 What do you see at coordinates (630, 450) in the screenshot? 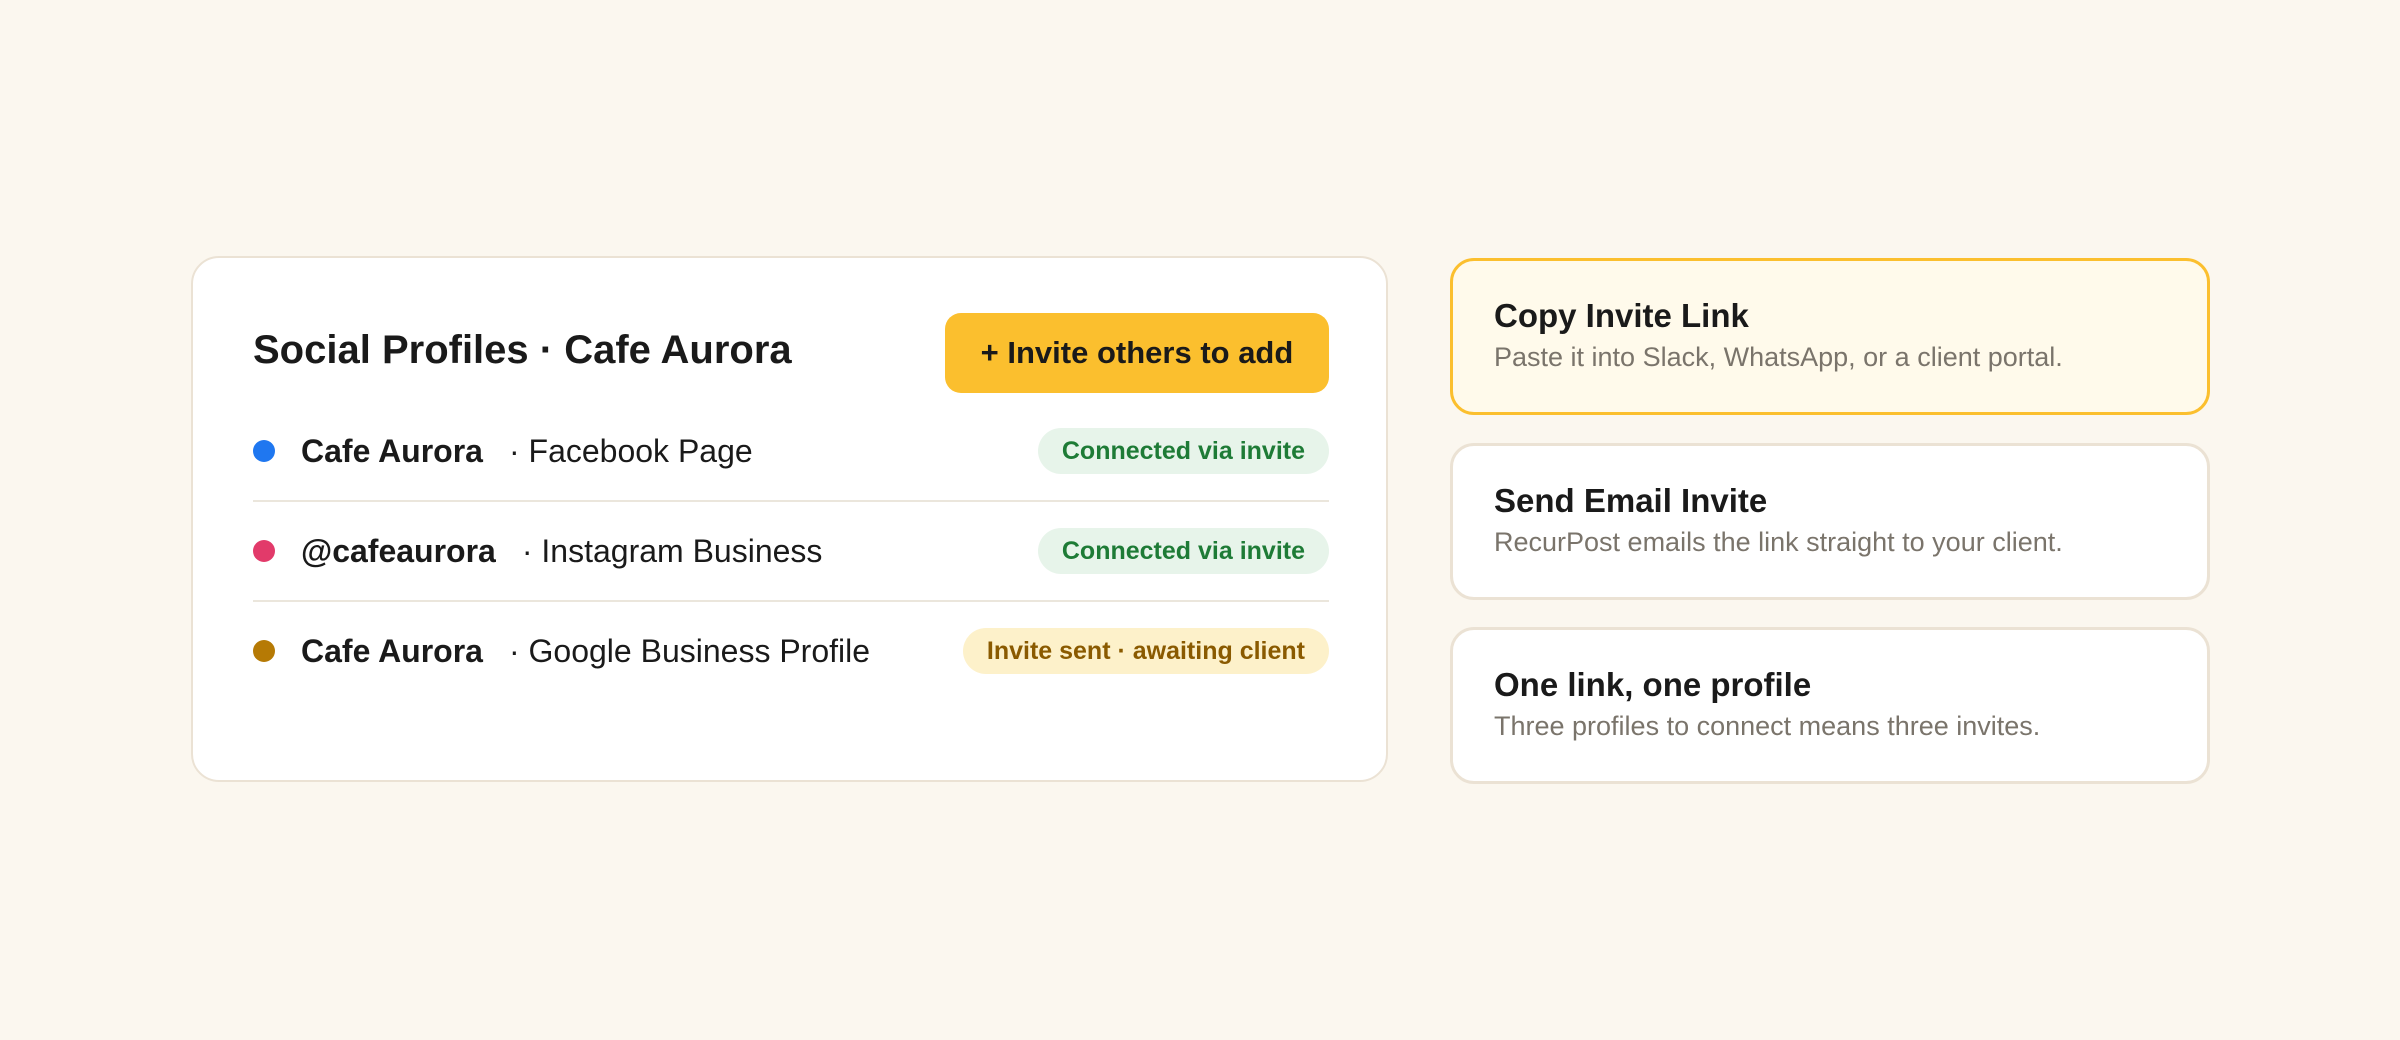
I see `profile-type: · Facebook Page` at bounding box center [630, 450].